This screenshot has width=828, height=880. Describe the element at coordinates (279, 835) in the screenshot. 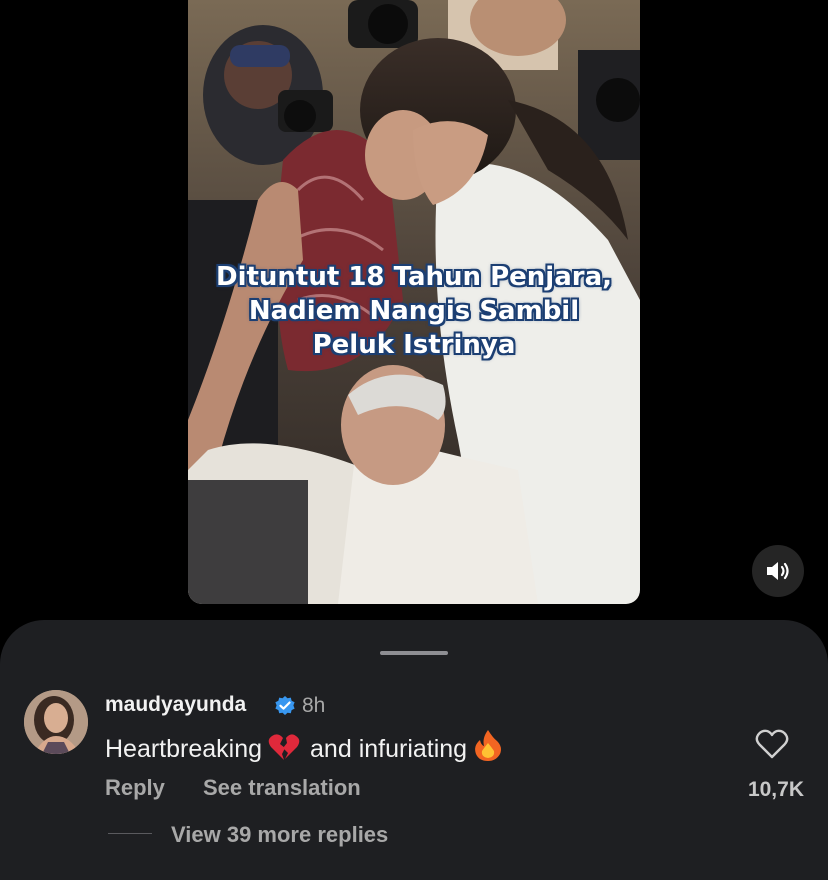

I see `view-replies-button: View 39 more replies` at that location.